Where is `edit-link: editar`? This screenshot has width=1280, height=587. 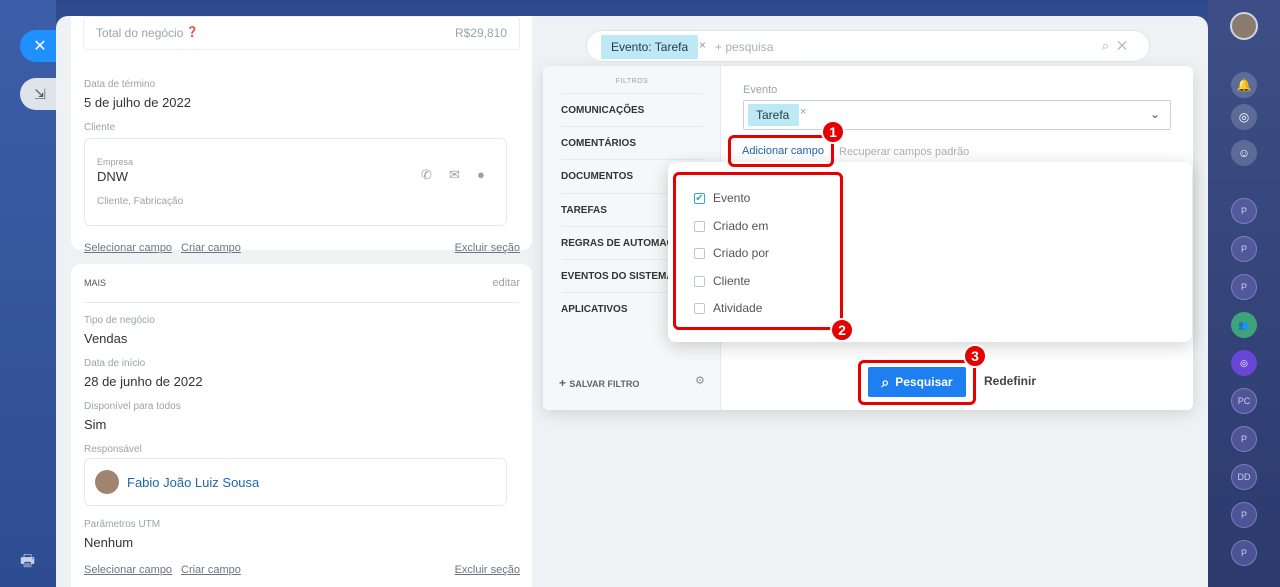
edit-link: editar is located at coordinates (506, 283).